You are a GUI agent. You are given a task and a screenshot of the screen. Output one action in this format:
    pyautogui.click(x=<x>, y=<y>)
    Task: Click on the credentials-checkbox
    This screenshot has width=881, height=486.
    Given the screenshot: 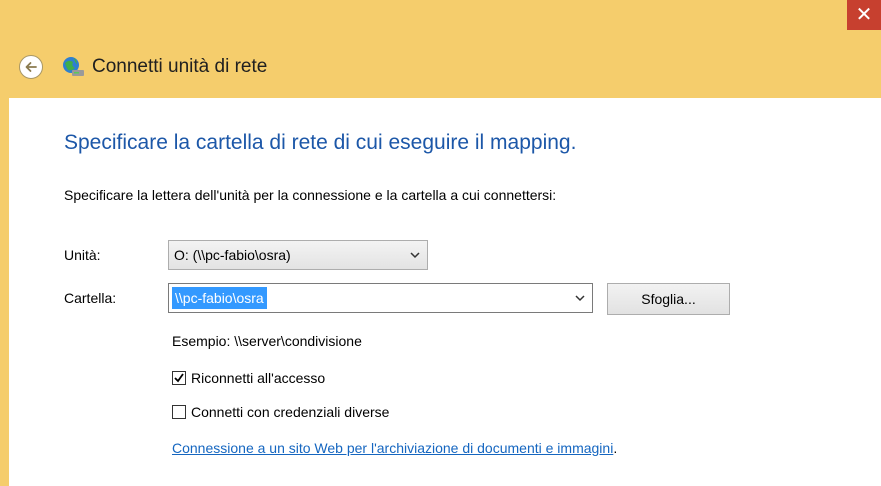 What is the action you would take?
    pyautogui.click(x=179, y=412)
    